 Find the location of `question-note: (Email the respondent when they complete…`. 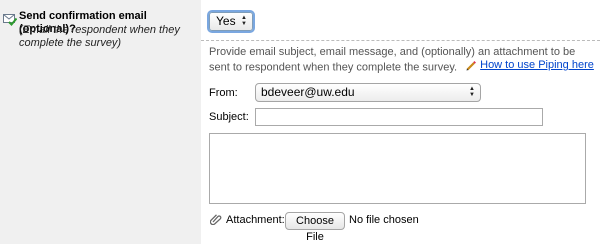

question-note: (Email the respondent when they complete… is located at coordinates (99, 36).